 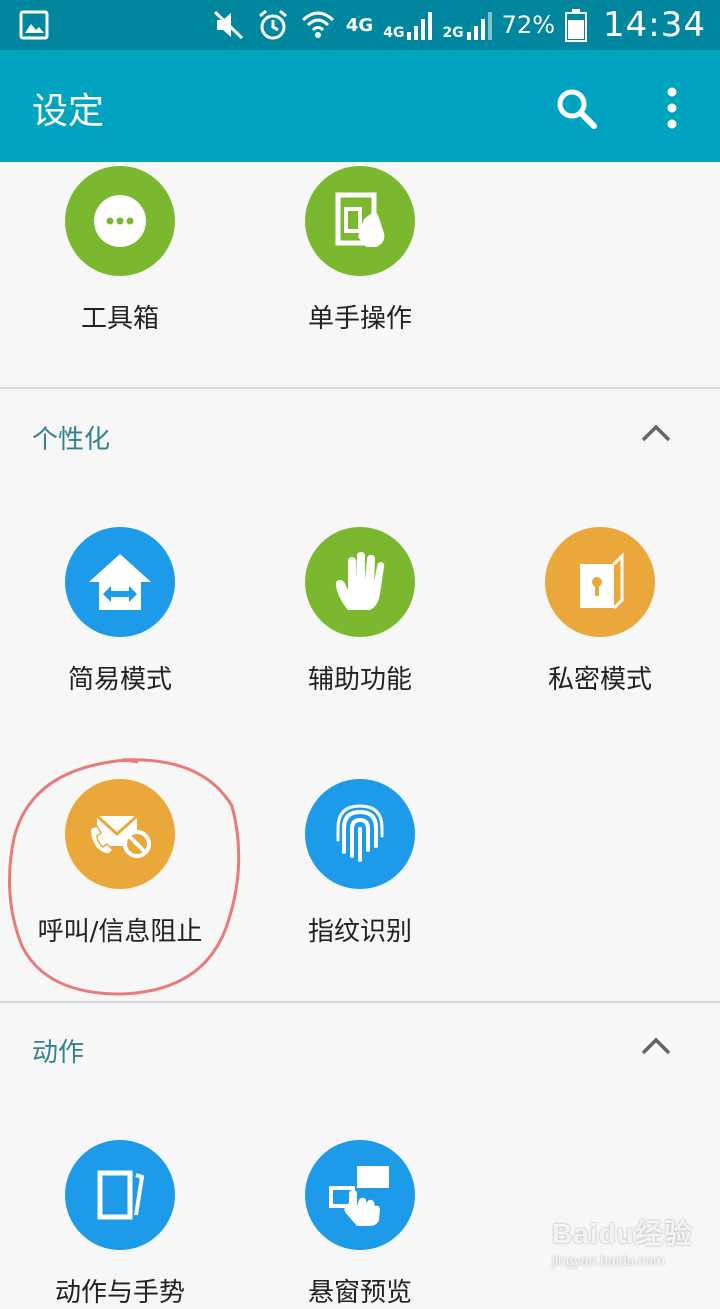 I want to click on watermark-sub: jingyan.baidu.com, so click(x=608, y=1260).